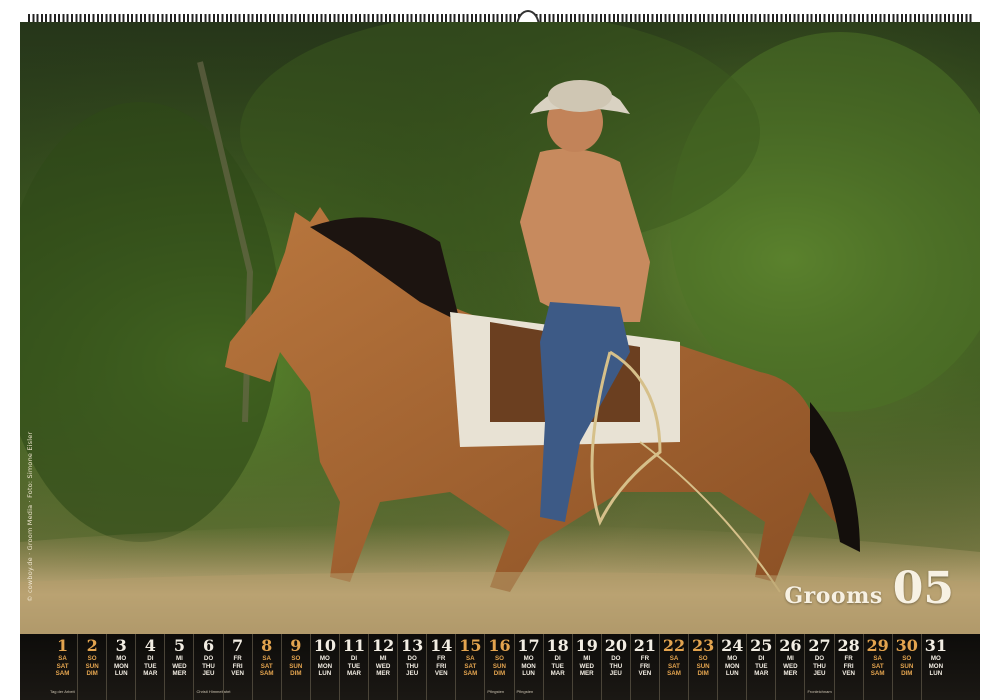 The width and height of the screenshot is (1000, 700). I want to click on day-cell: 12 MI WED MER, so click(382, 667).